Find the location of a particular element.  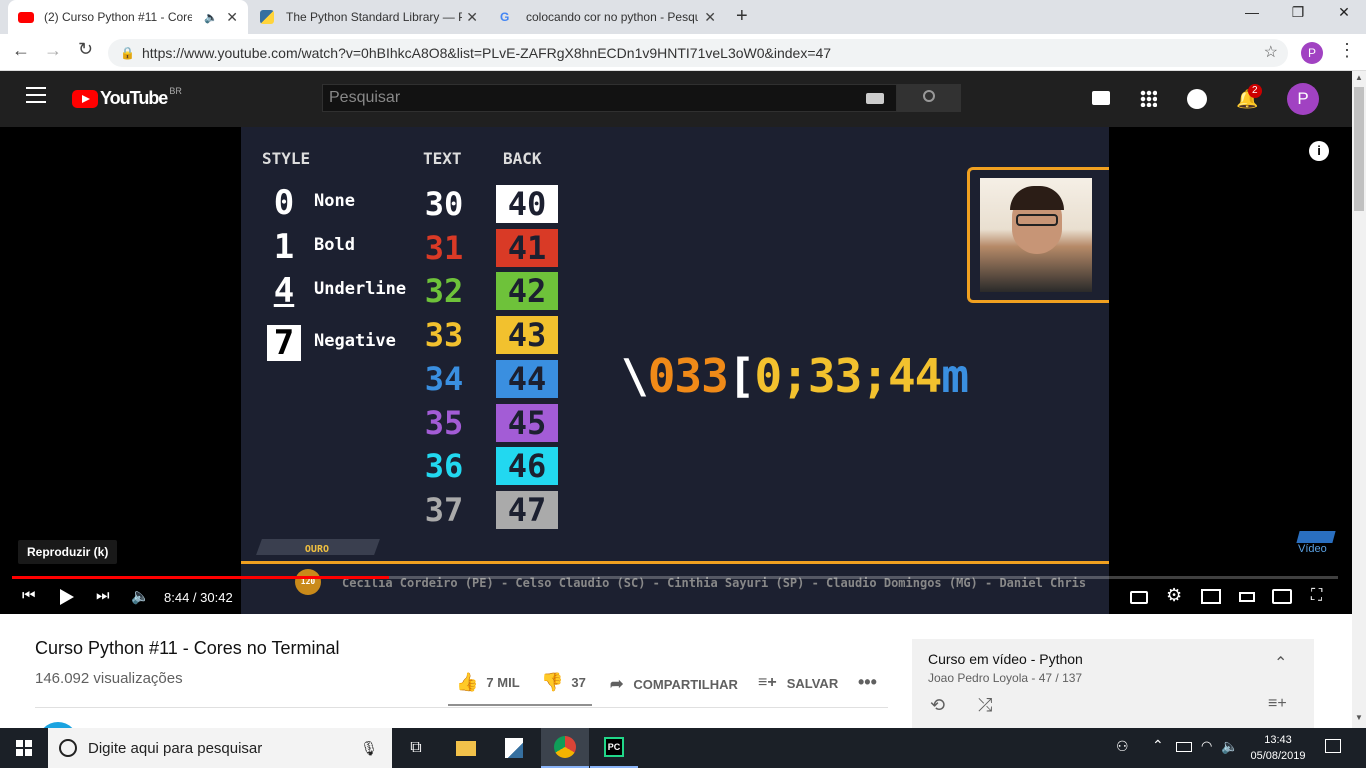

notification-count-badge: 2 is located at coordinates (1255, 91).